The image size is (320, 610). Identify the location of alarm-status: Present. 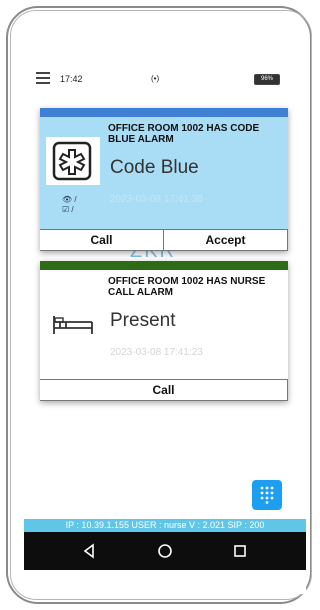
(143, 320).